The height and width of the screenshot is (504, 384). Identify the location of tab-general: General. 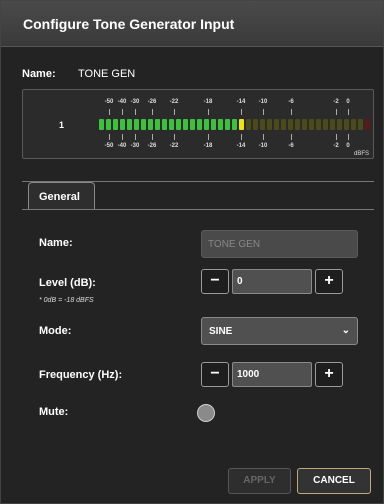
(61, 196).